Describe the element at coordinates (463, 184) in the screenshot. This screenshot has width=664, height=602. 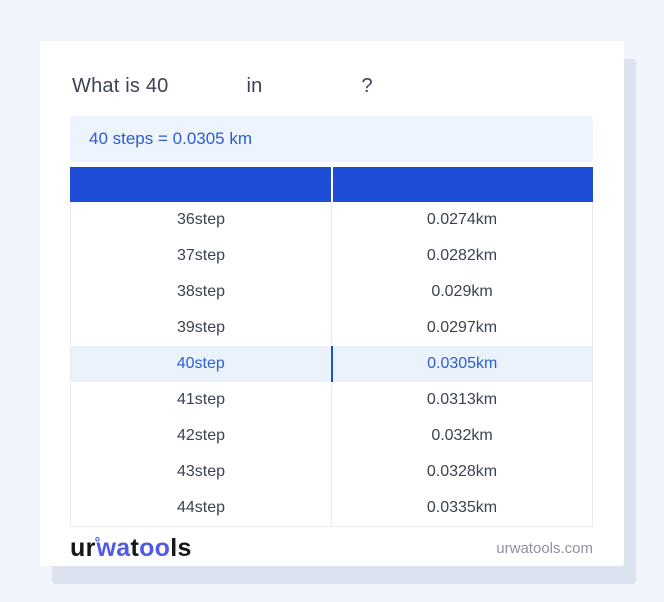
I see `header-km-cell` at that location.